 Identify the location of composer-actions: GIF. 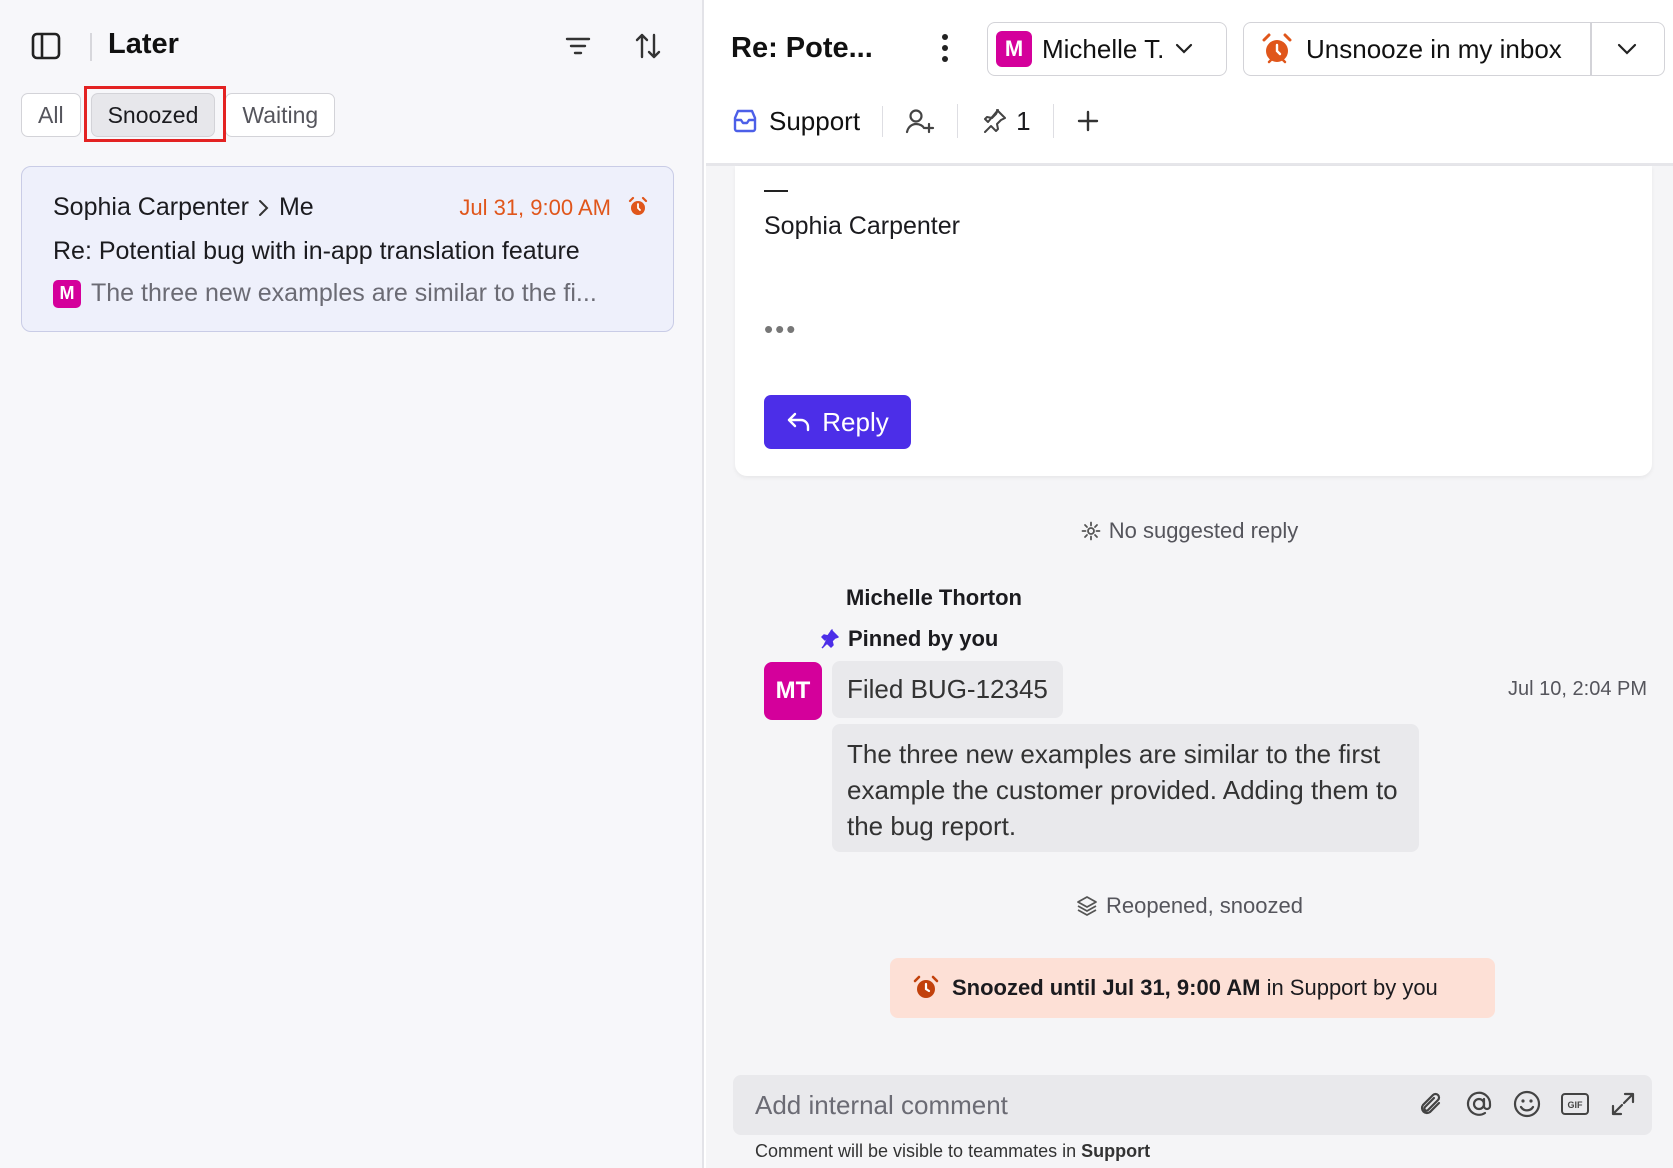
(1527, 1104).